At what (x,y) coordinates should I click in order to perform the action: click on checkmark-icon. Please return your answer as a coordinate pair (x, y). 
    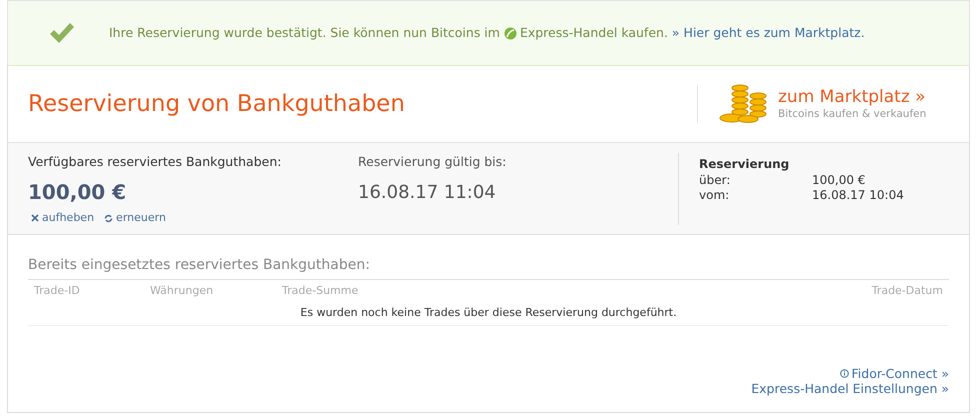
    Looking at the image, I should click on (62, 33).